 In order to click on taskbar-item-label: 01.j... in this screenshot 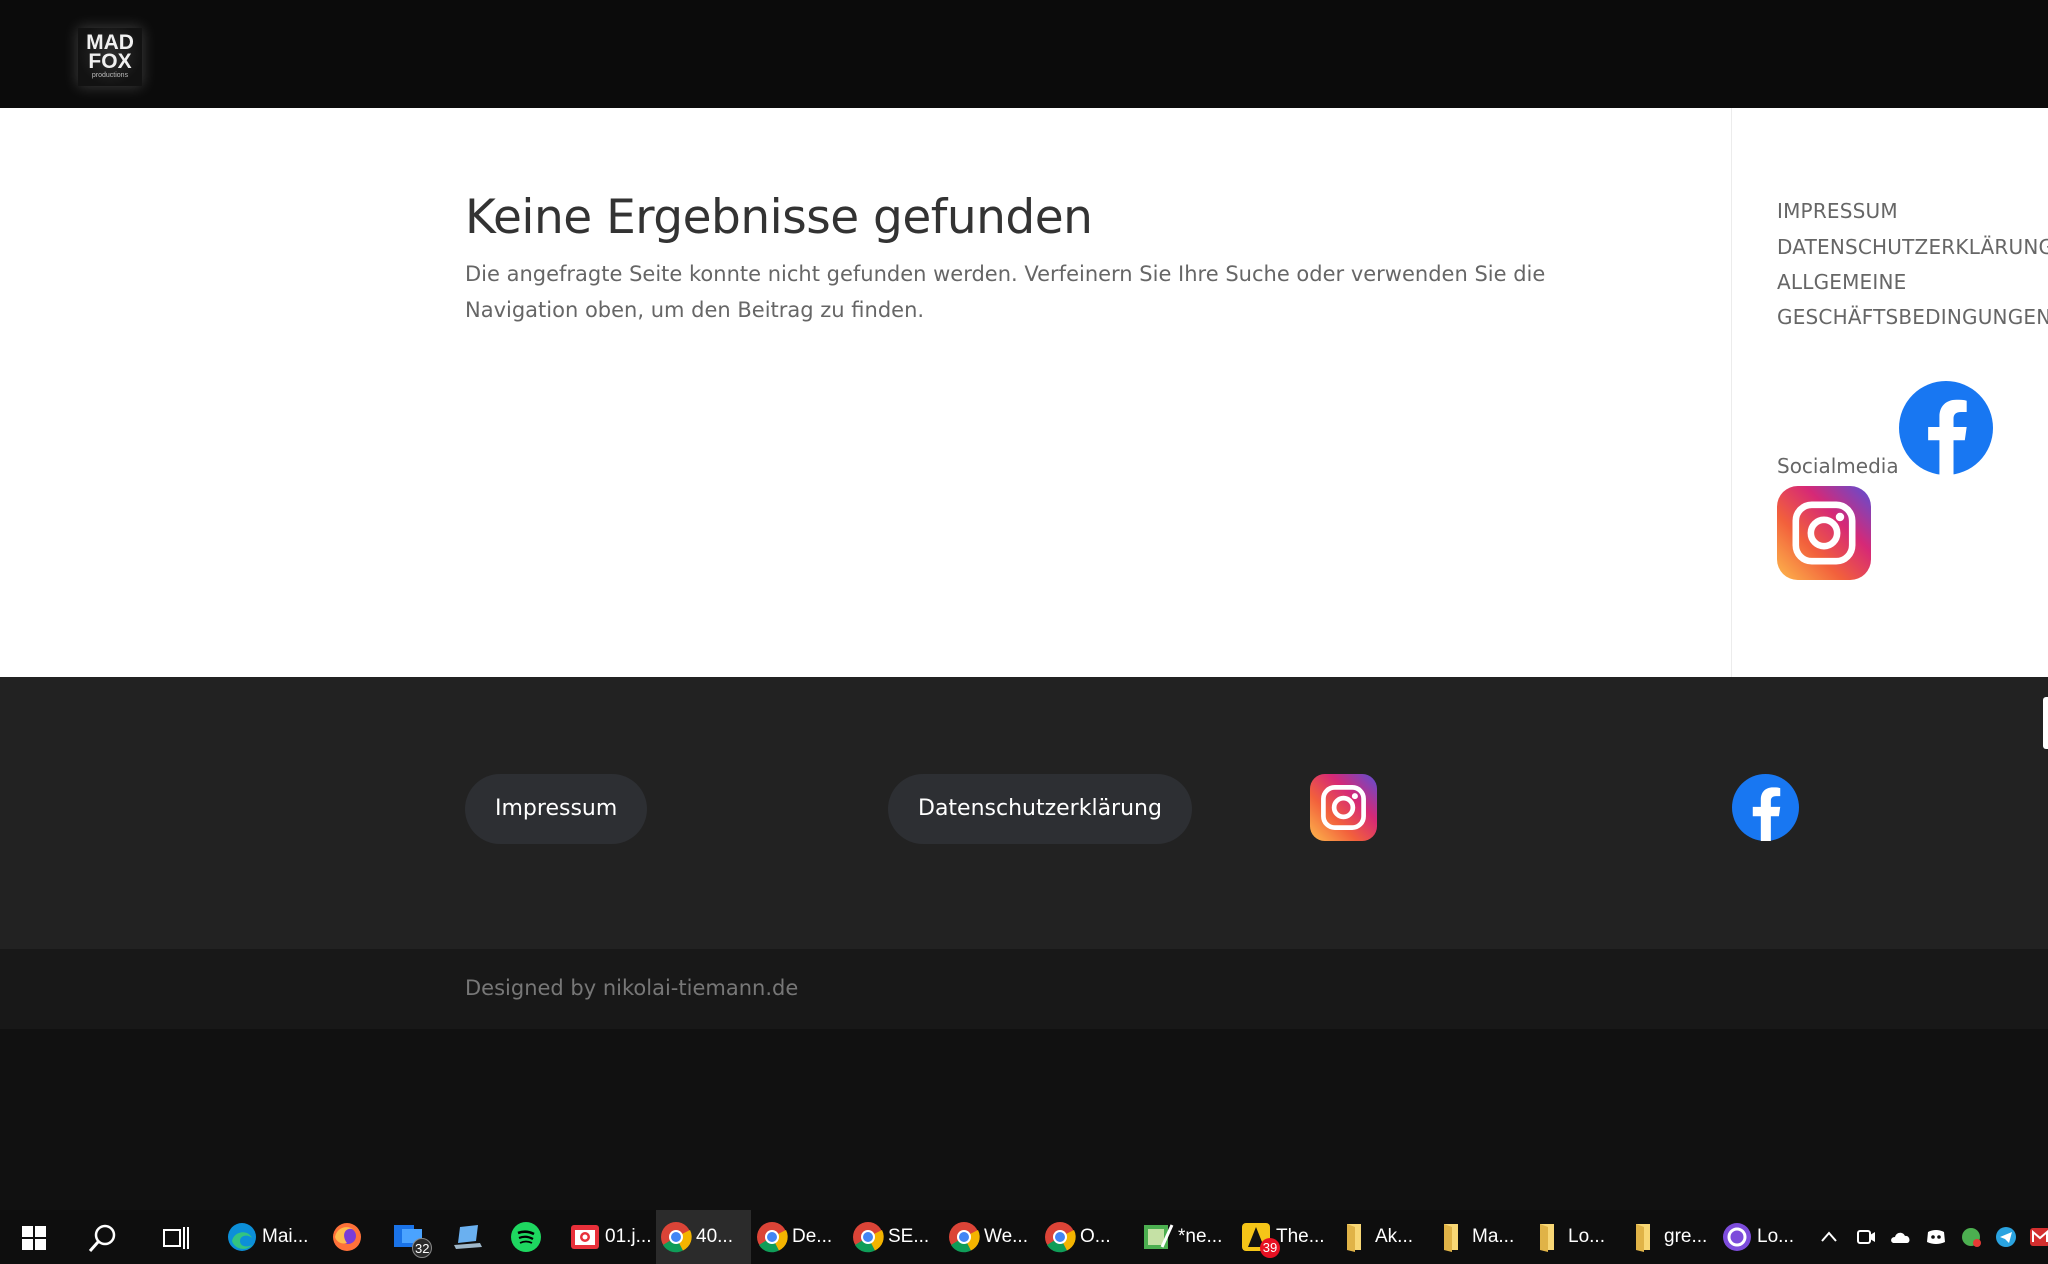, I will do `click(628, 1236)`.